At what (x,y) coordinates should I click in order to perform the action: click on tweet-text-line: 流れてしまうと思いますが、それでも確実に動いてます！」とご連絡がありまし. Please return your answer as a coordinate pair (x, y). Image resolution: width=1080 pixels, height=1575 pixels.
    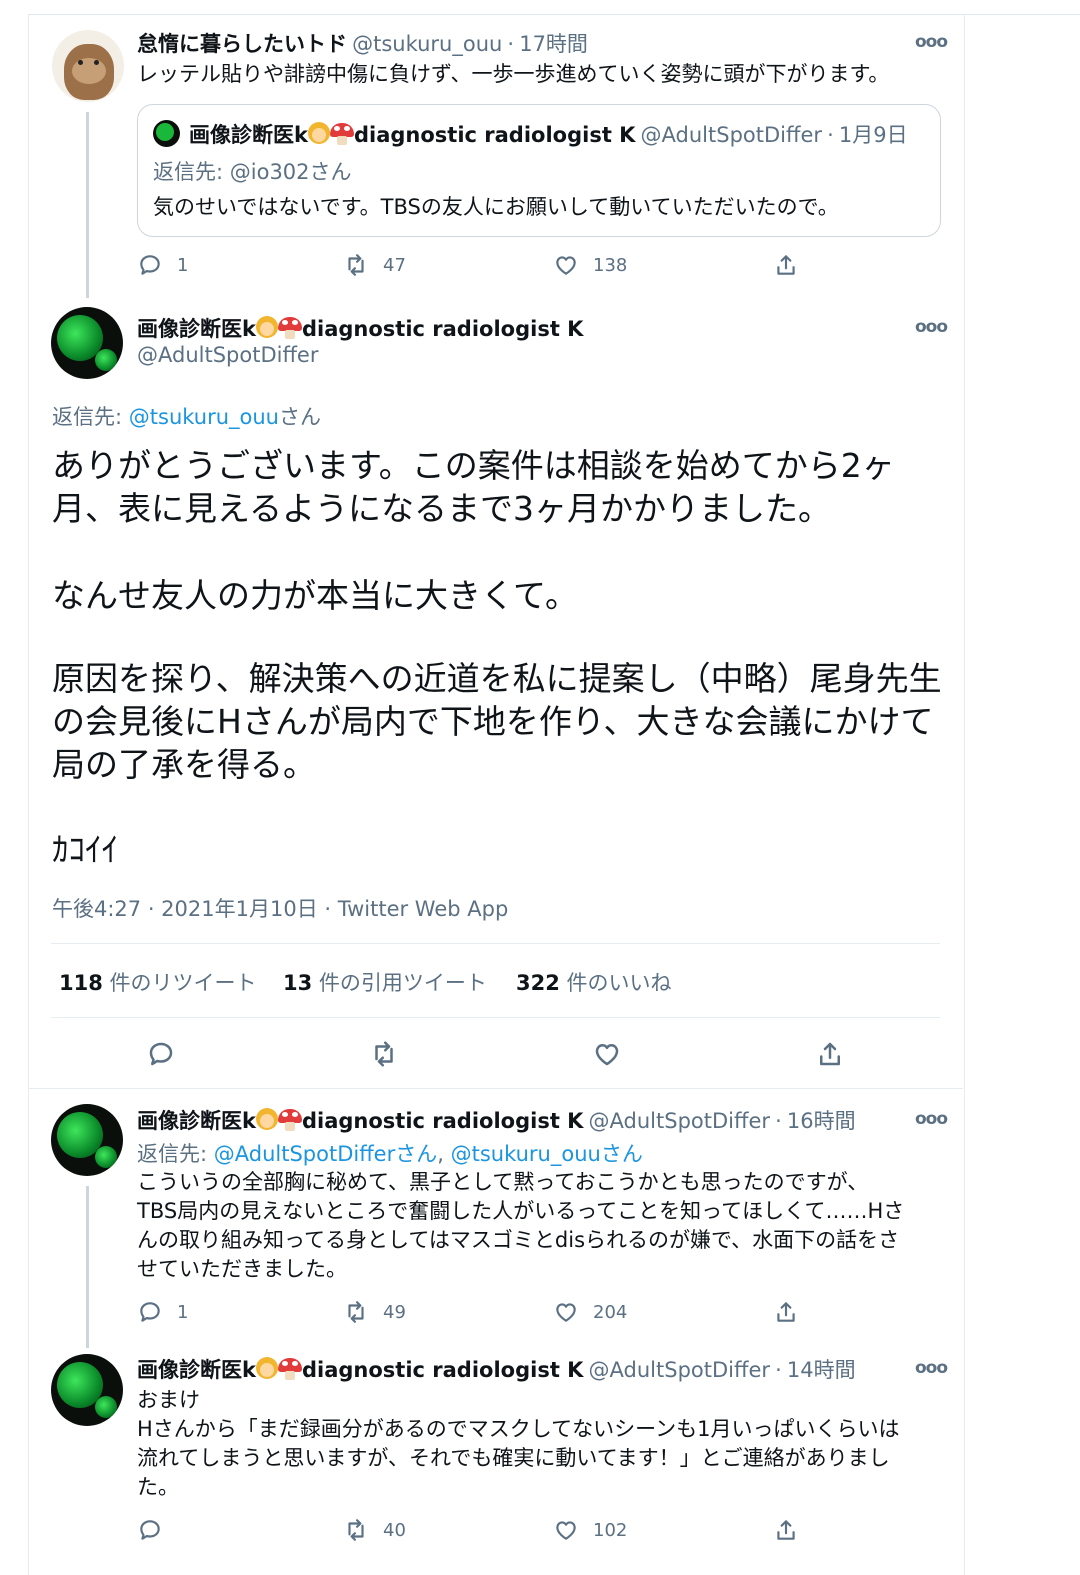
    Looking at the image, I should click on (513, 1458).